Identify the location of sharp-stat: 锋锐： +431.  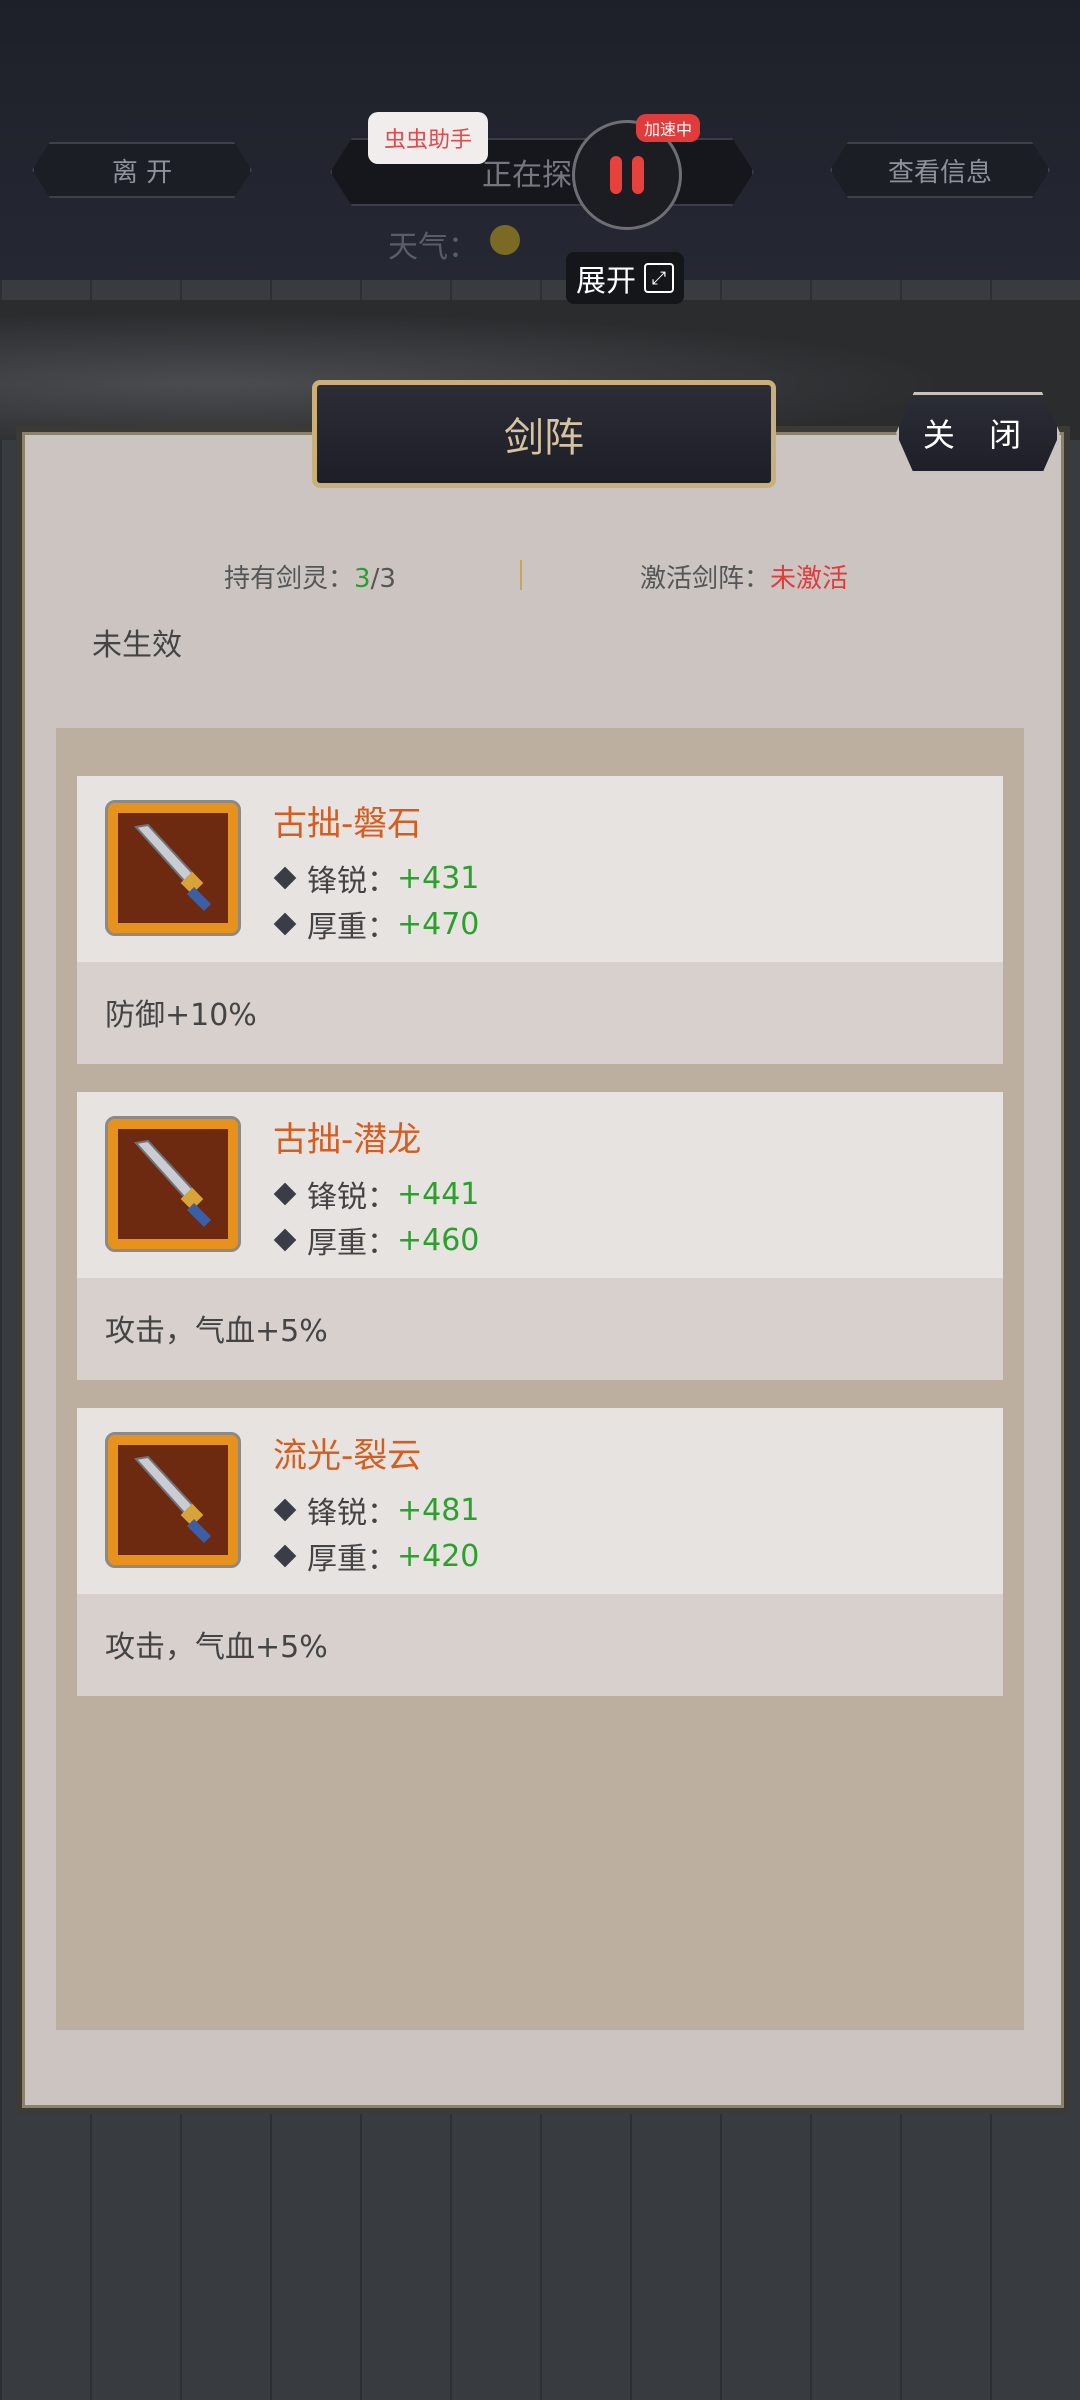
(376, 878).